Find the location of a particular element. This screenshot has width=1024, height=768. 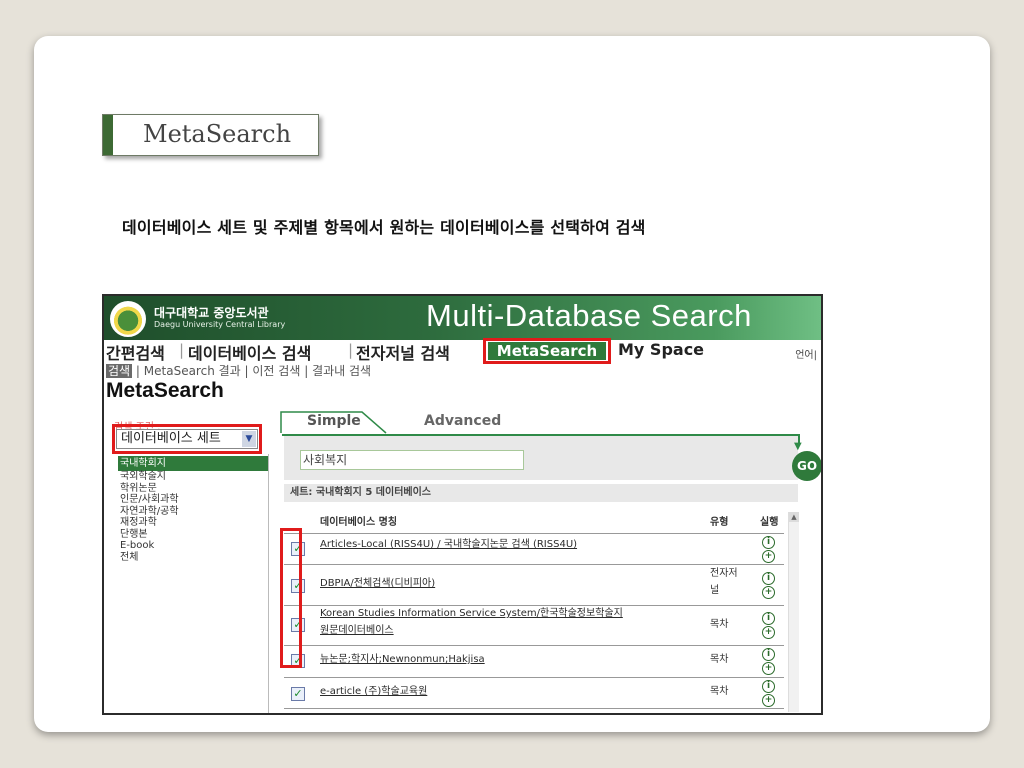

language-link: 언어| is located at coordinates (806, 353).